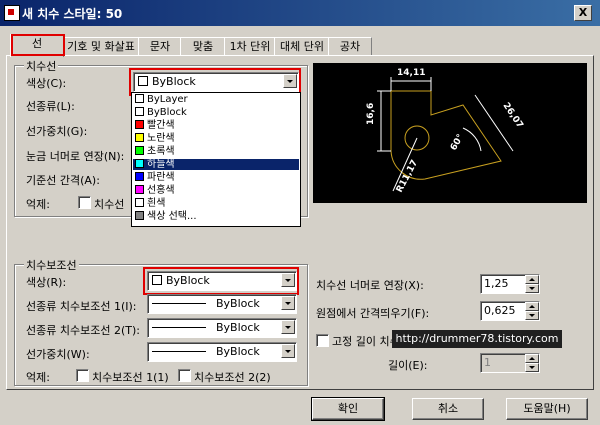 Image resolution: width=600 pixels, height=425 pixels. I want to click on offset-origin-spinner: 0,625, so click(510, 311).